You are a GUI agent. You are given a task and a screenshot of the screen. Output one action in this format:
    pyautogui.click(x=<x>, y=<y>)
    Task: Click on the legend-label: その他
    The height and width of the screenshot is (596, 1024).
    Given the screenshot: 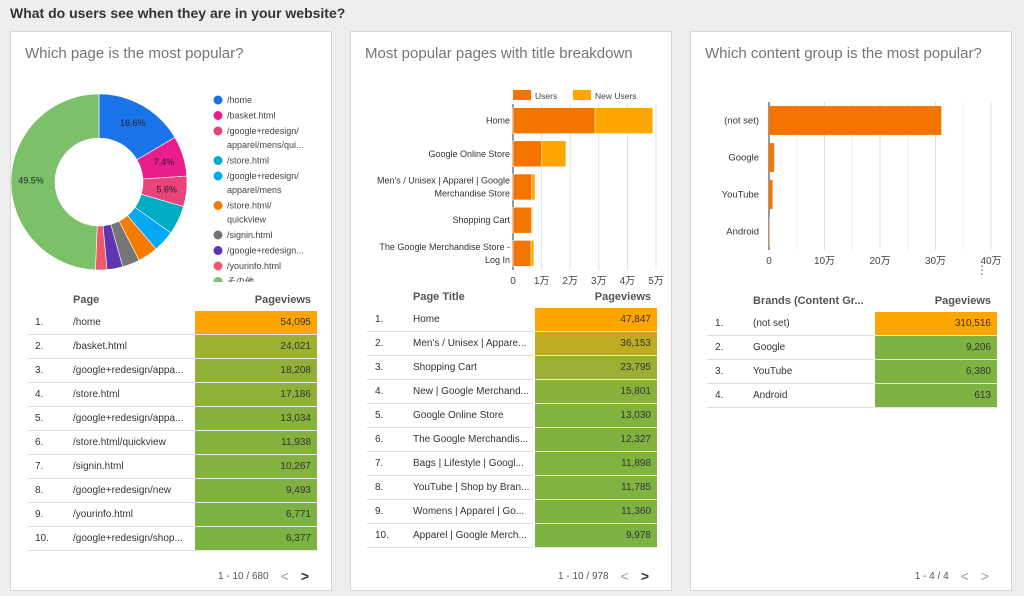 What is the action you would take?
    pyautogui.click(x=240, y=279)
    